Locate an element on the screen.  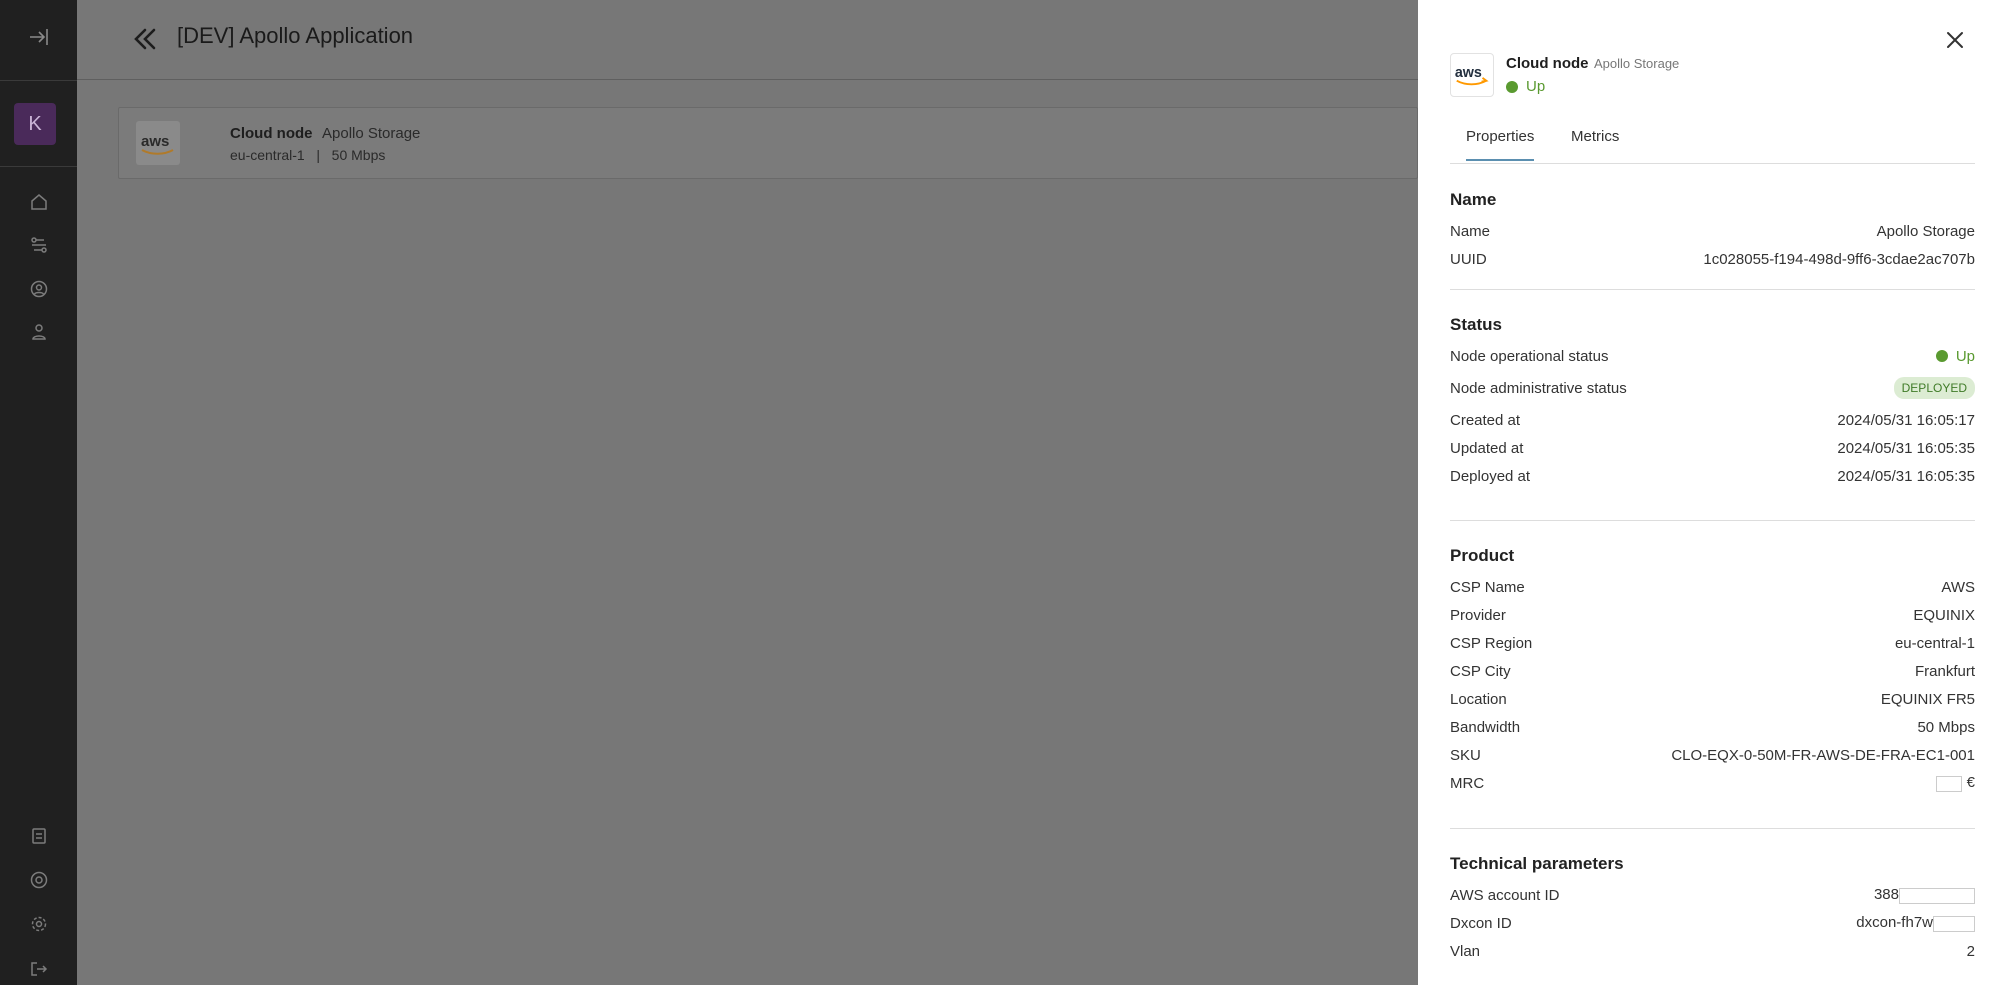
tab-metrics: Metrics is located at coordinates (1595, 136).